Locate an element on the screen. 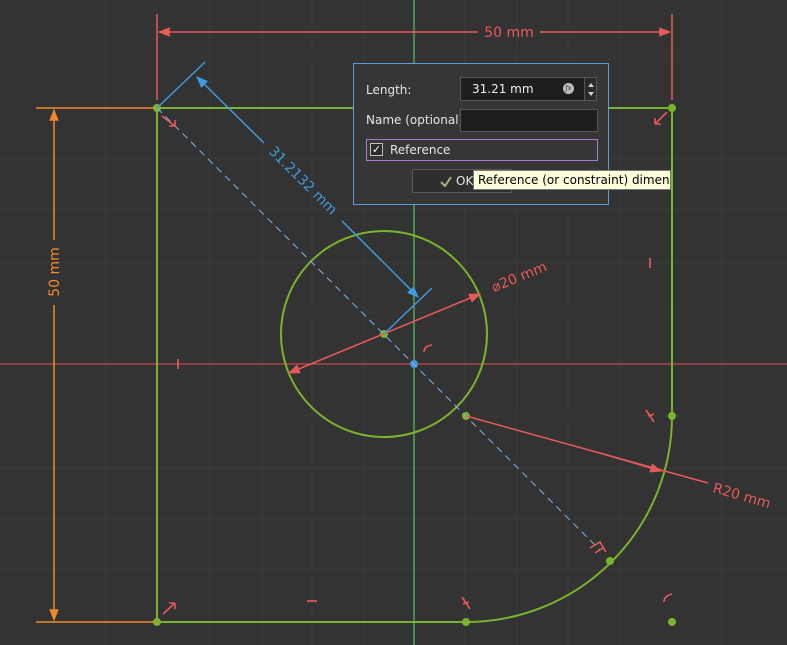 The image size is (787, 645). length-spinner is located at coordinates (590, 89).